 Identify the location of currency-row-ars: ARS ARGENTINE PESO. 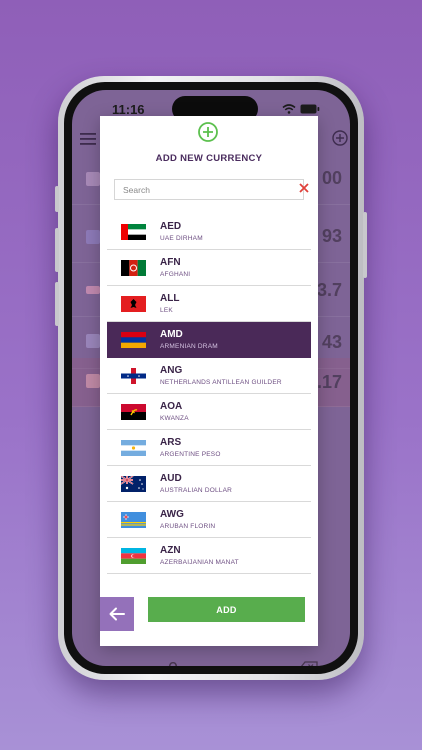
(209, 448).